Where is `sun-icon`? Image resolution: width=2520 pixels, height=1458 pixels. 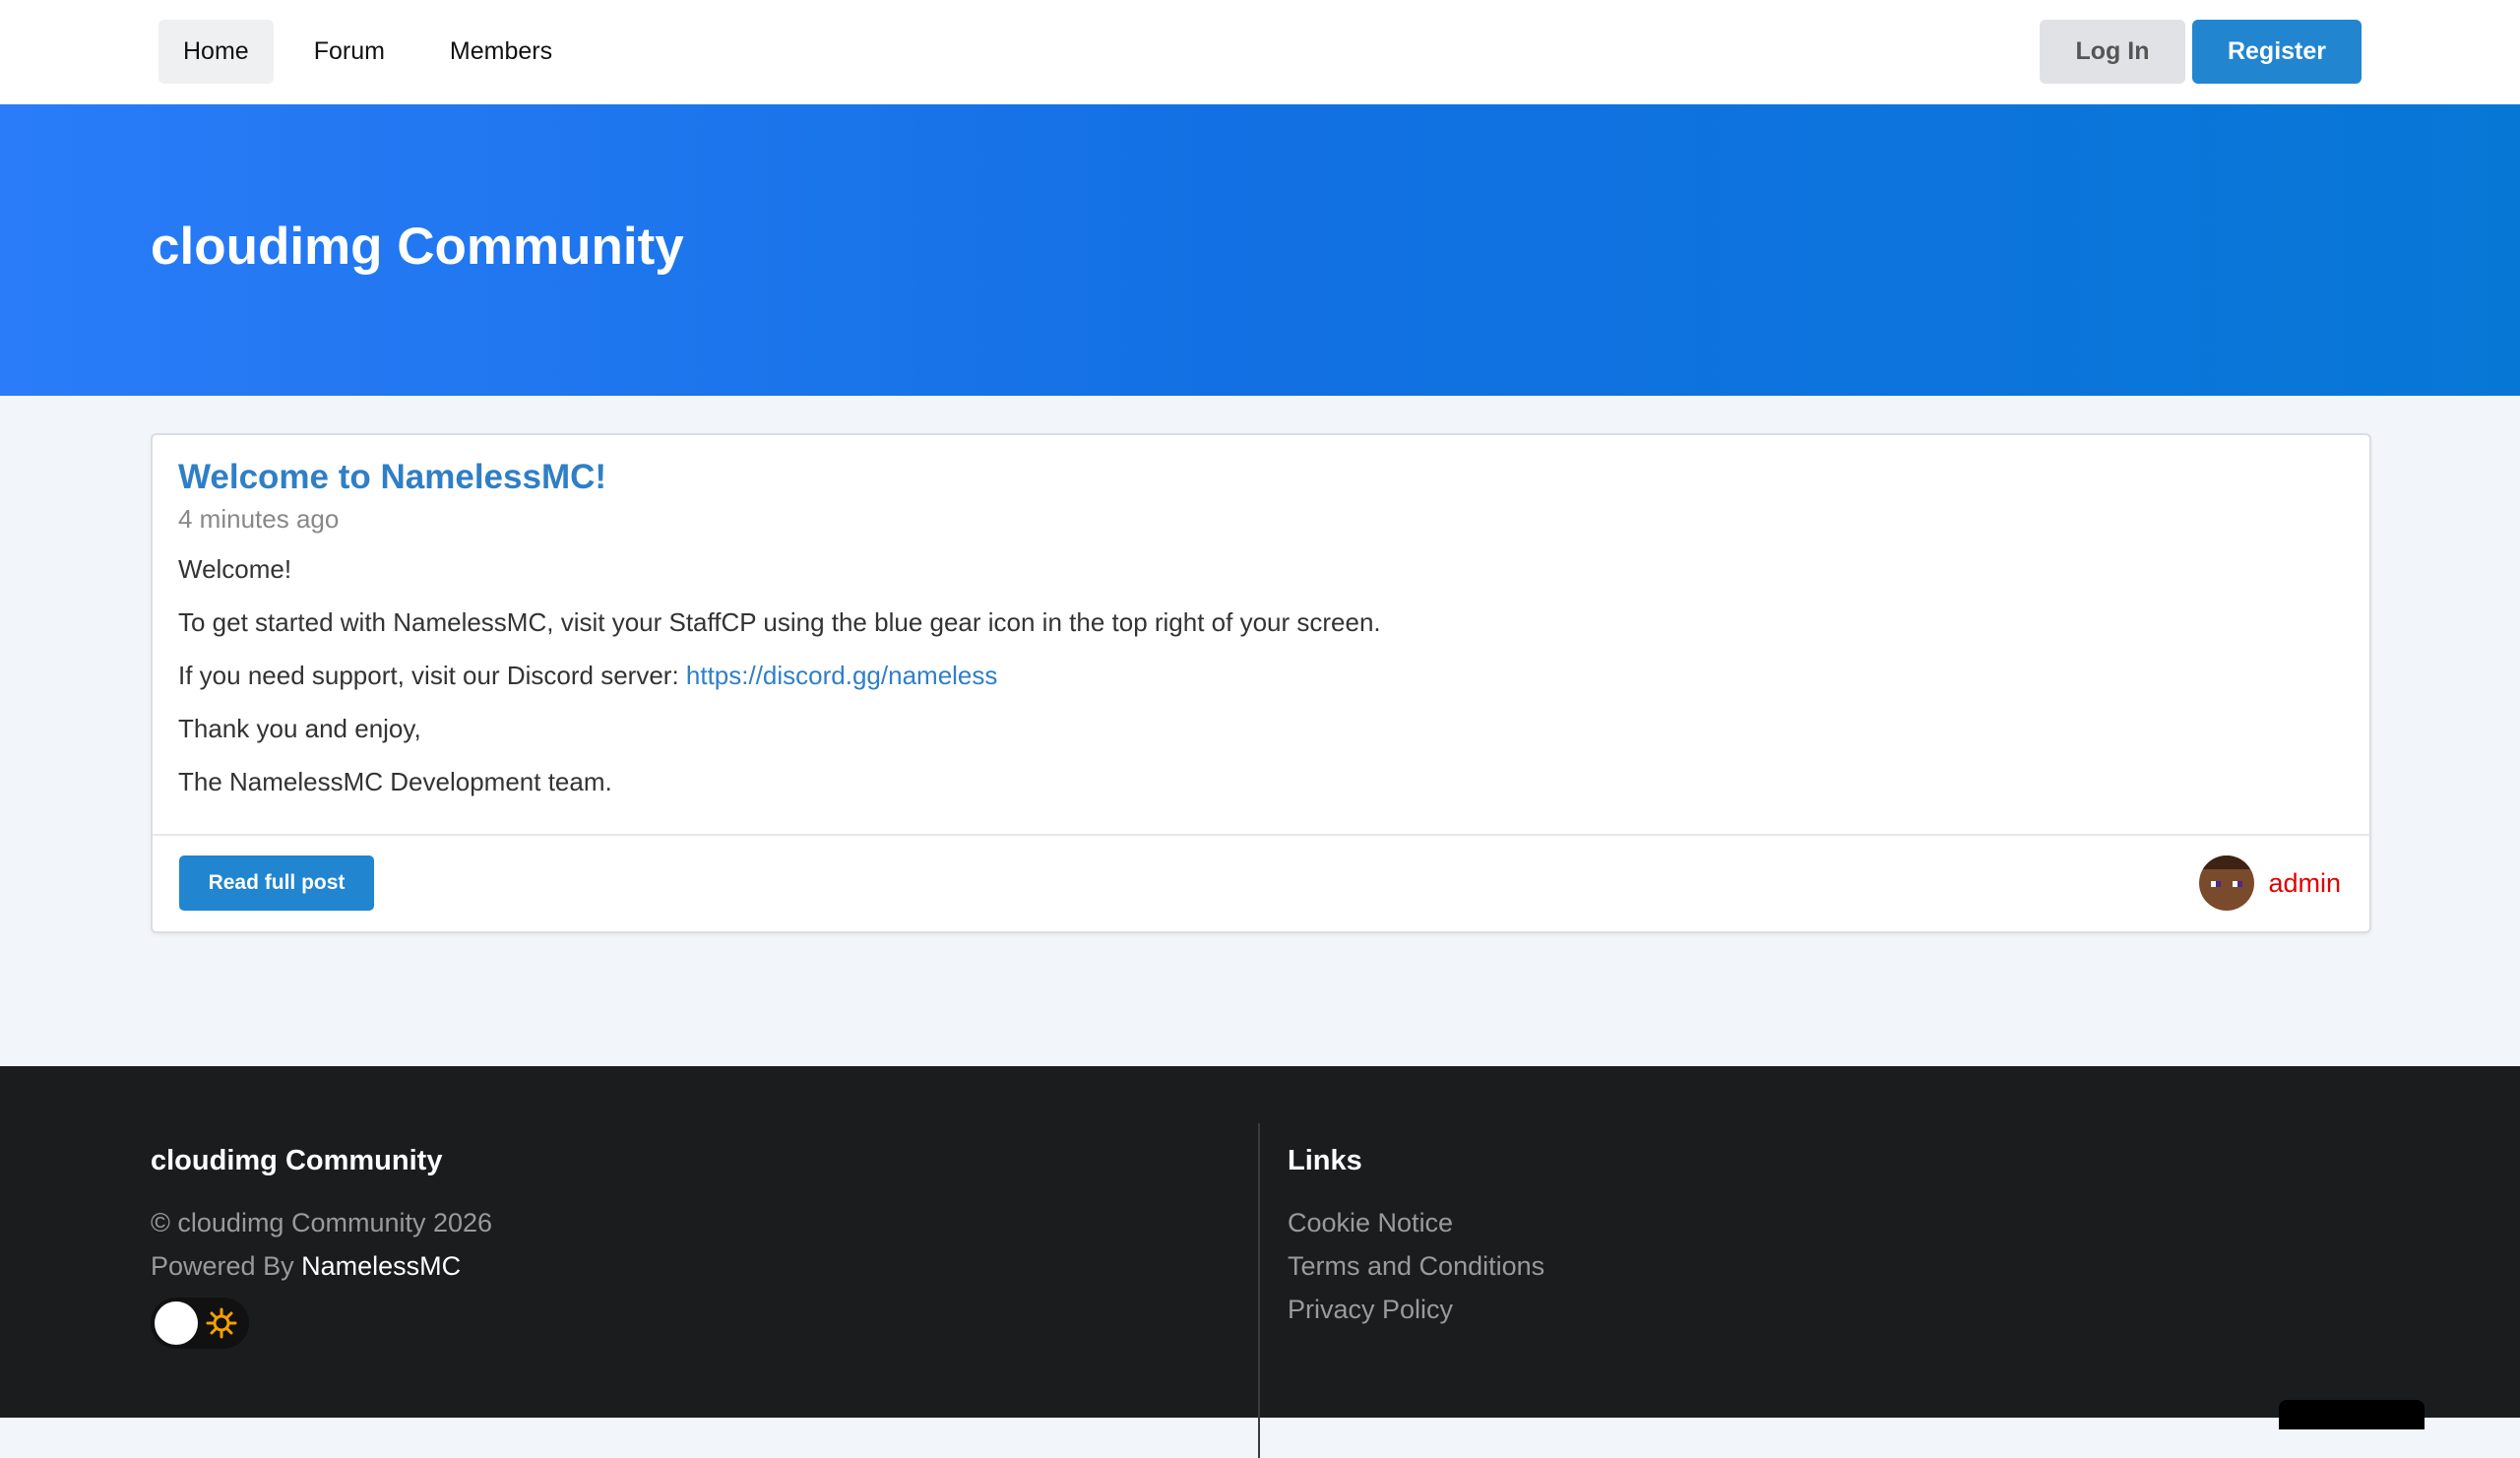
sun-icon is located at coordinates (221, 1323).